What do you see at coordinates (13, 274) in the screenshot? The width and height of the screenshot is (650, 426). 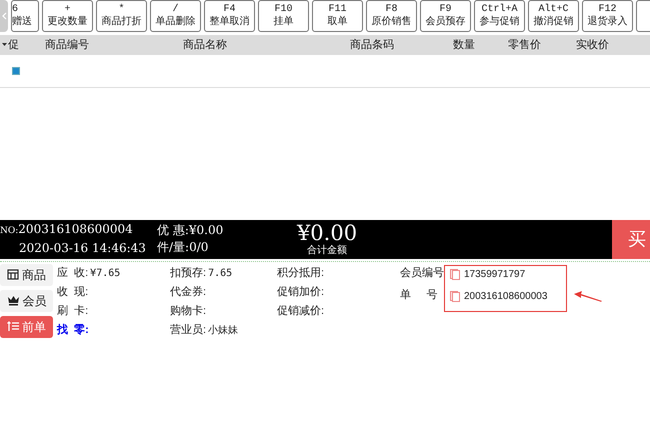 I see `storefront-icon` at bounding box center [13, 274].